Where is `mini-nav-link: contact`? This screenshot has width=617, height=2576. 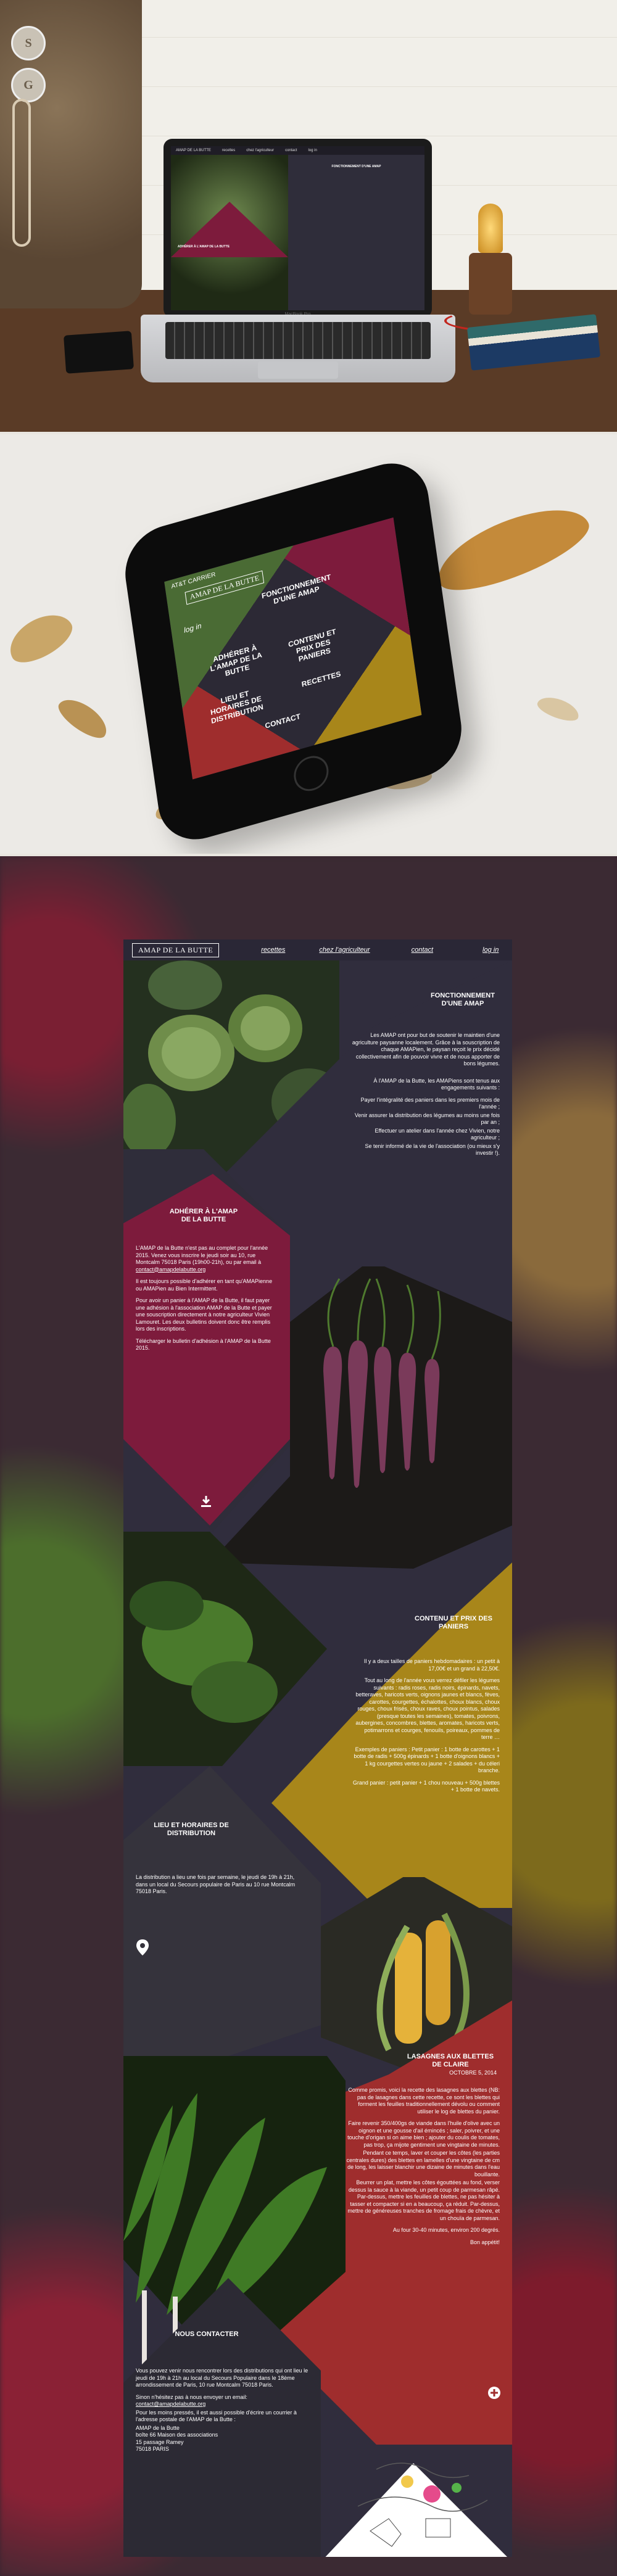 mini-nav-link: contact is located at coordinates (291, 150).